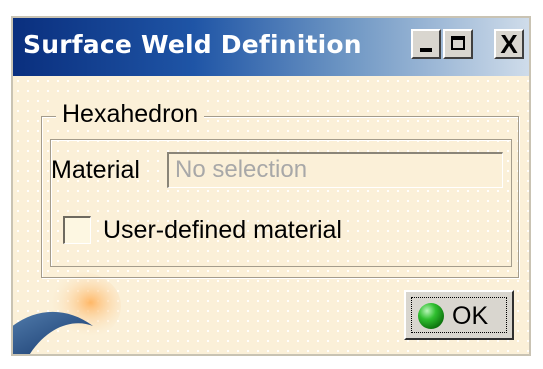 This screenshot has height=369, width=543. I want to click on green-ball-icon, so click(431, 316).